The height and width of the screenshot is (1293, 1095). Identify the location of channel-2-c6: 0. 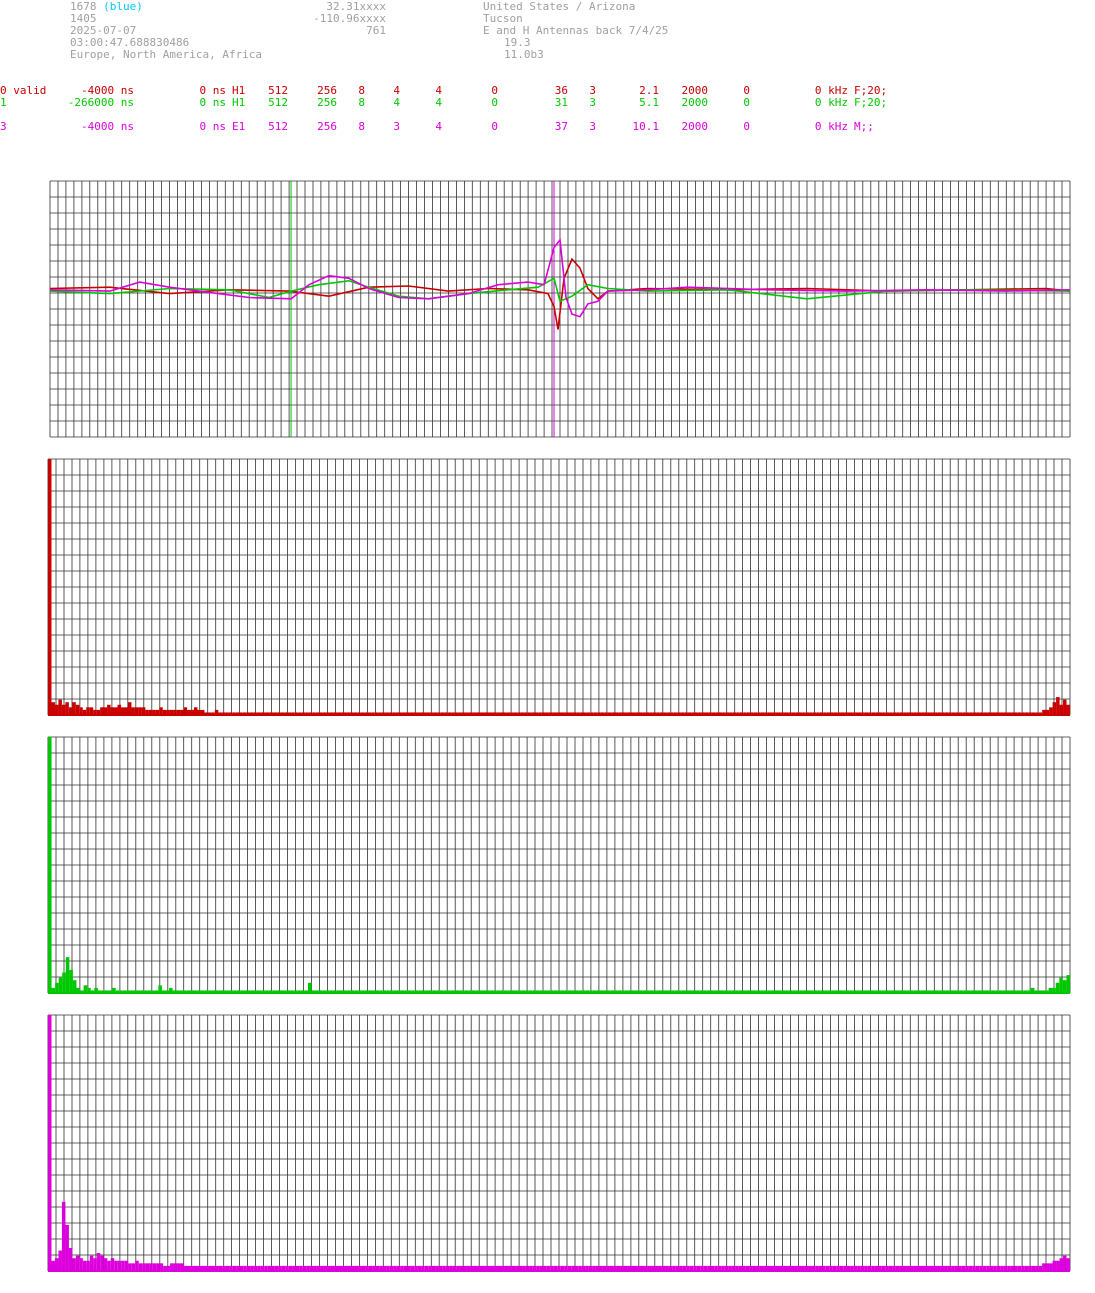
(494, 126).